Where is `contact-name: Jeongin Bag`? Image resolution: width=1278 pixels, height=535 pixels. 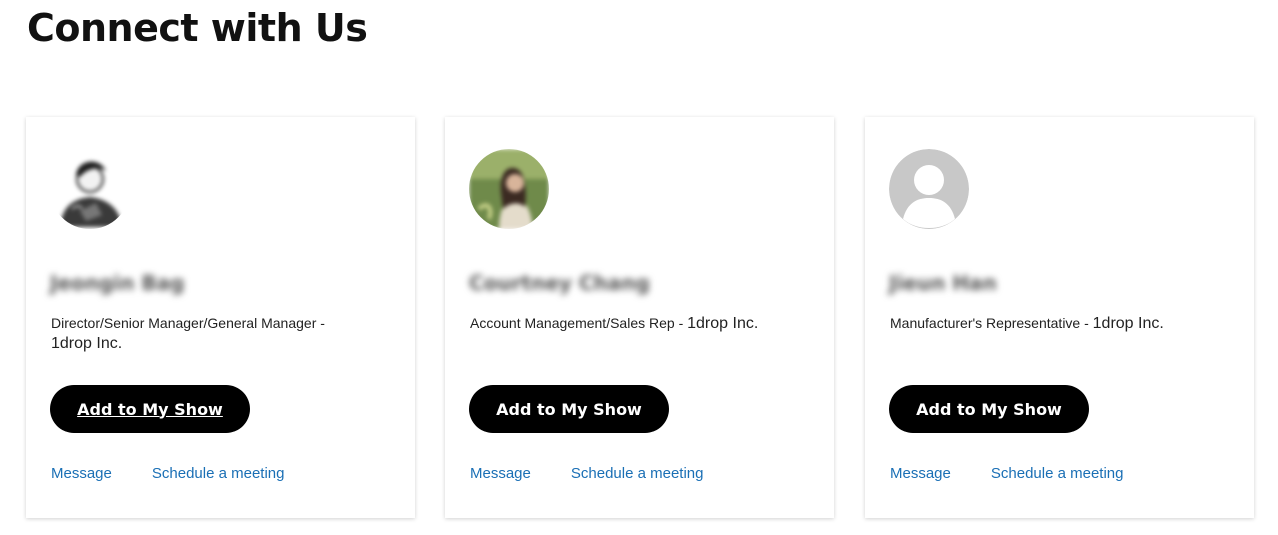
contact-name: Jeongin Bag is located at coordinates (117, 283).